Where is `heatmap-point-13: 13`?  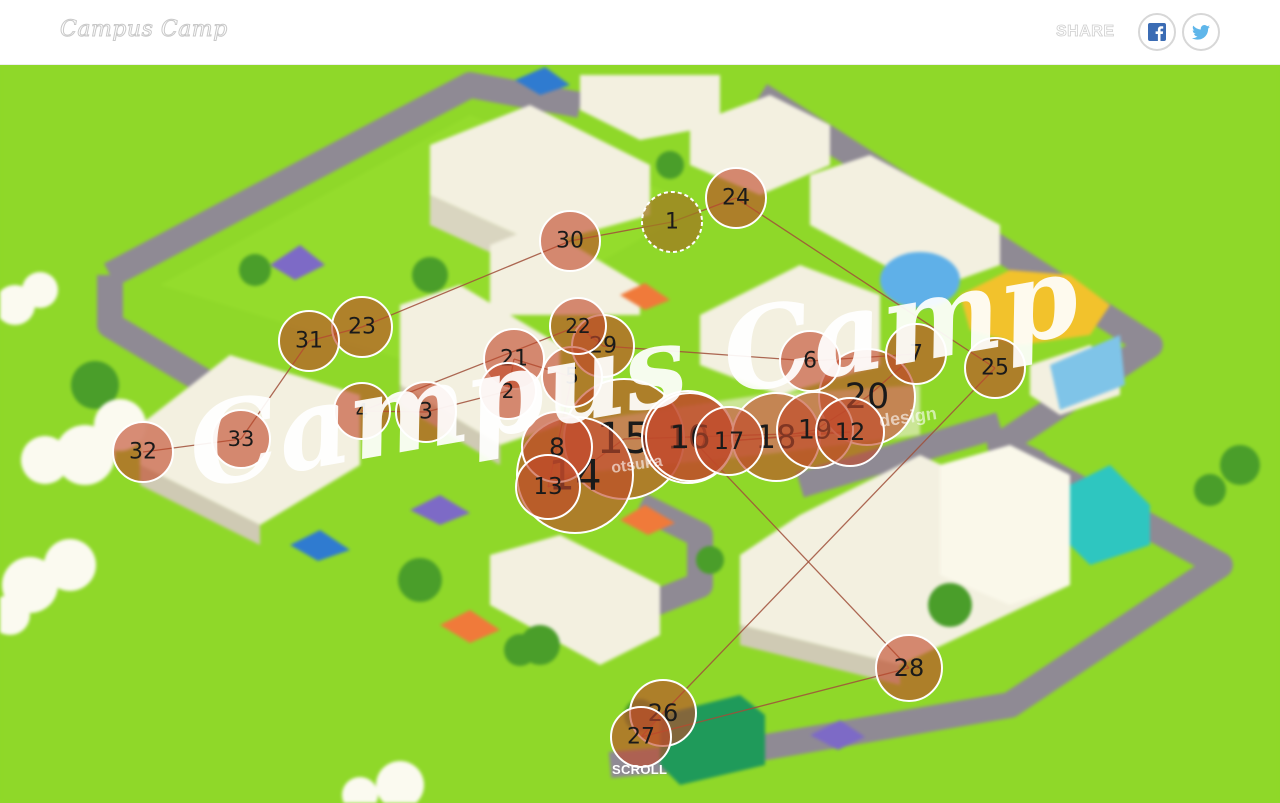 heatmap-point-13: 13 is located at coordinates (548, 487).